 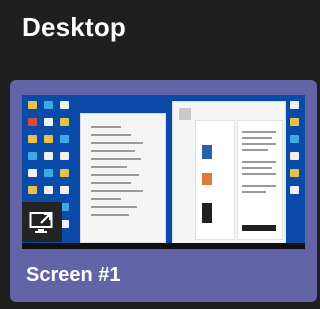 What do you see at coordinates (296, 152) in the screenshot?
I see `desktop-icons-col` at bounding box center [296, 152].